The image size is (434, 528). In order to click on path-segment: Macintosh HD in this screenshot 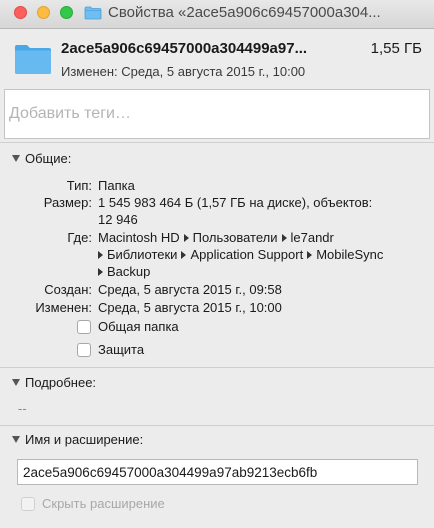, I will do `click(139, 237)`.